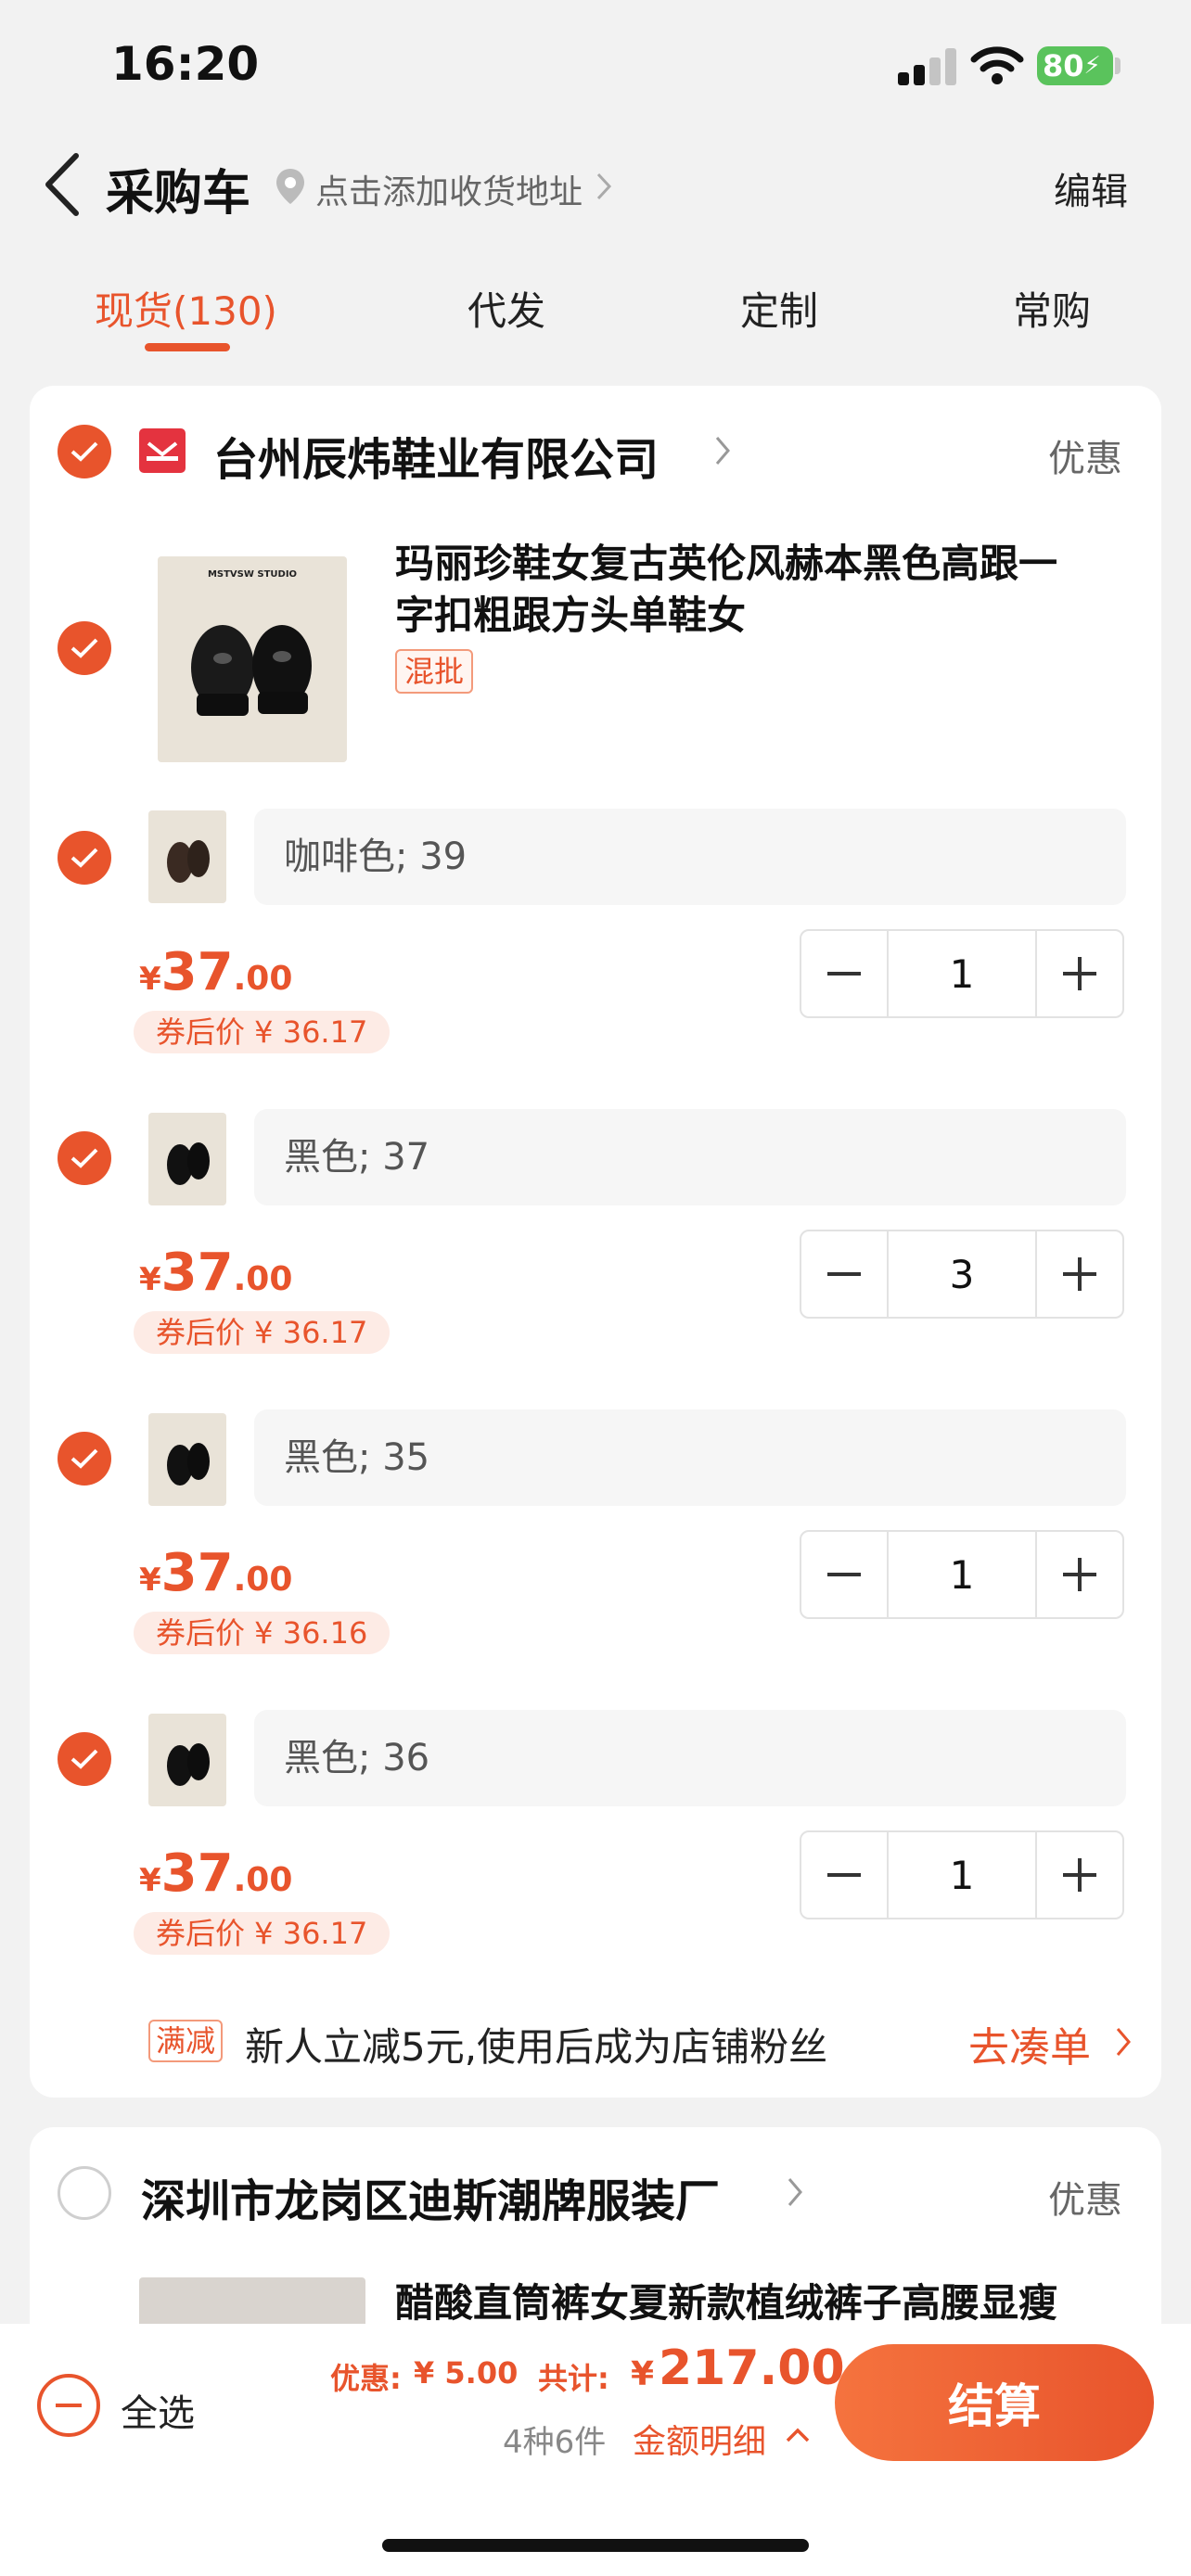 Image resolution: width=1191 pixels, height=2576 pixels. What do you see at coordinates (158, 2410) in the screenshot?
I see `select-all-label: 全选` at bounding box center [158, 2410].